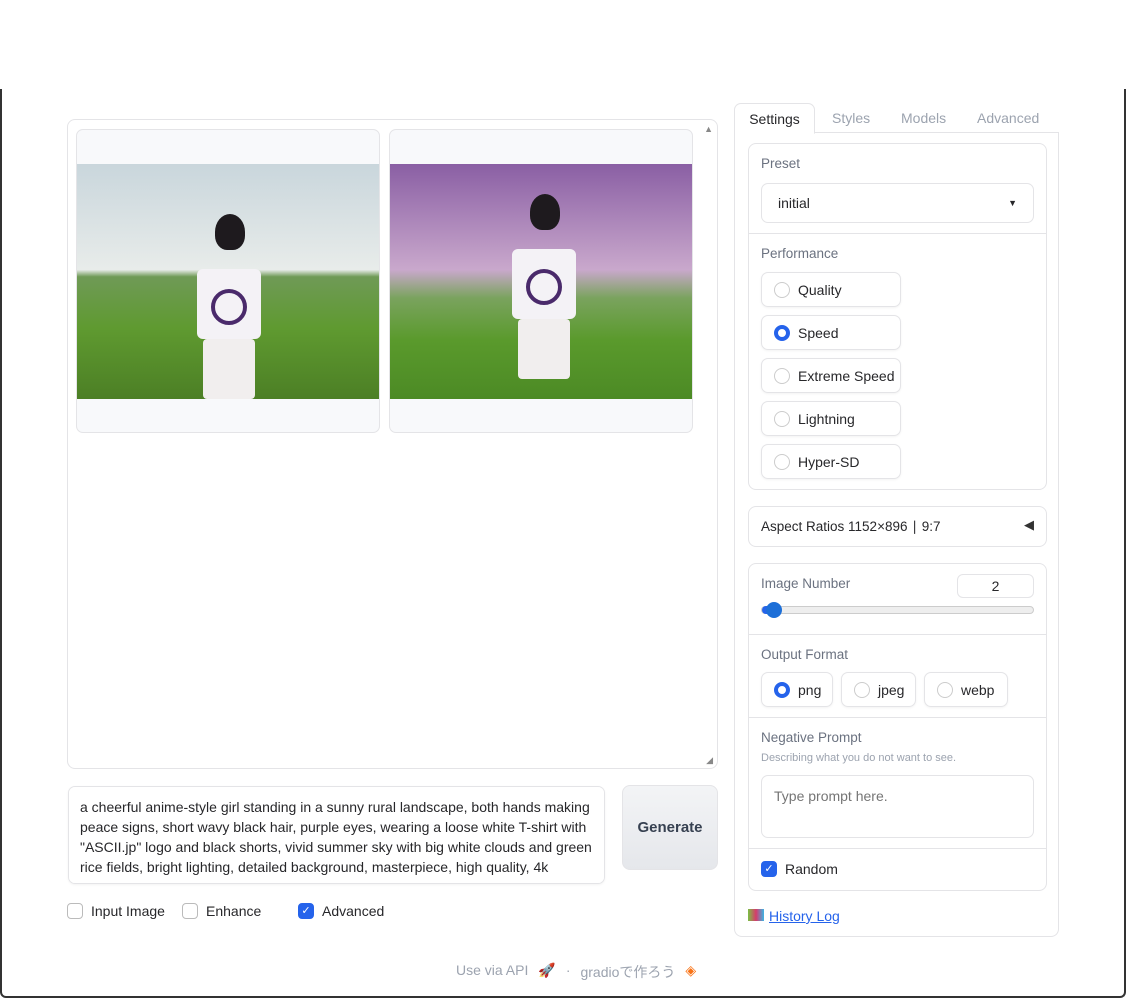 The height and width of the screenshot is (998, 1126). I want to click on performance-hyper-sd: Hyper-SD, so click(831, 461).